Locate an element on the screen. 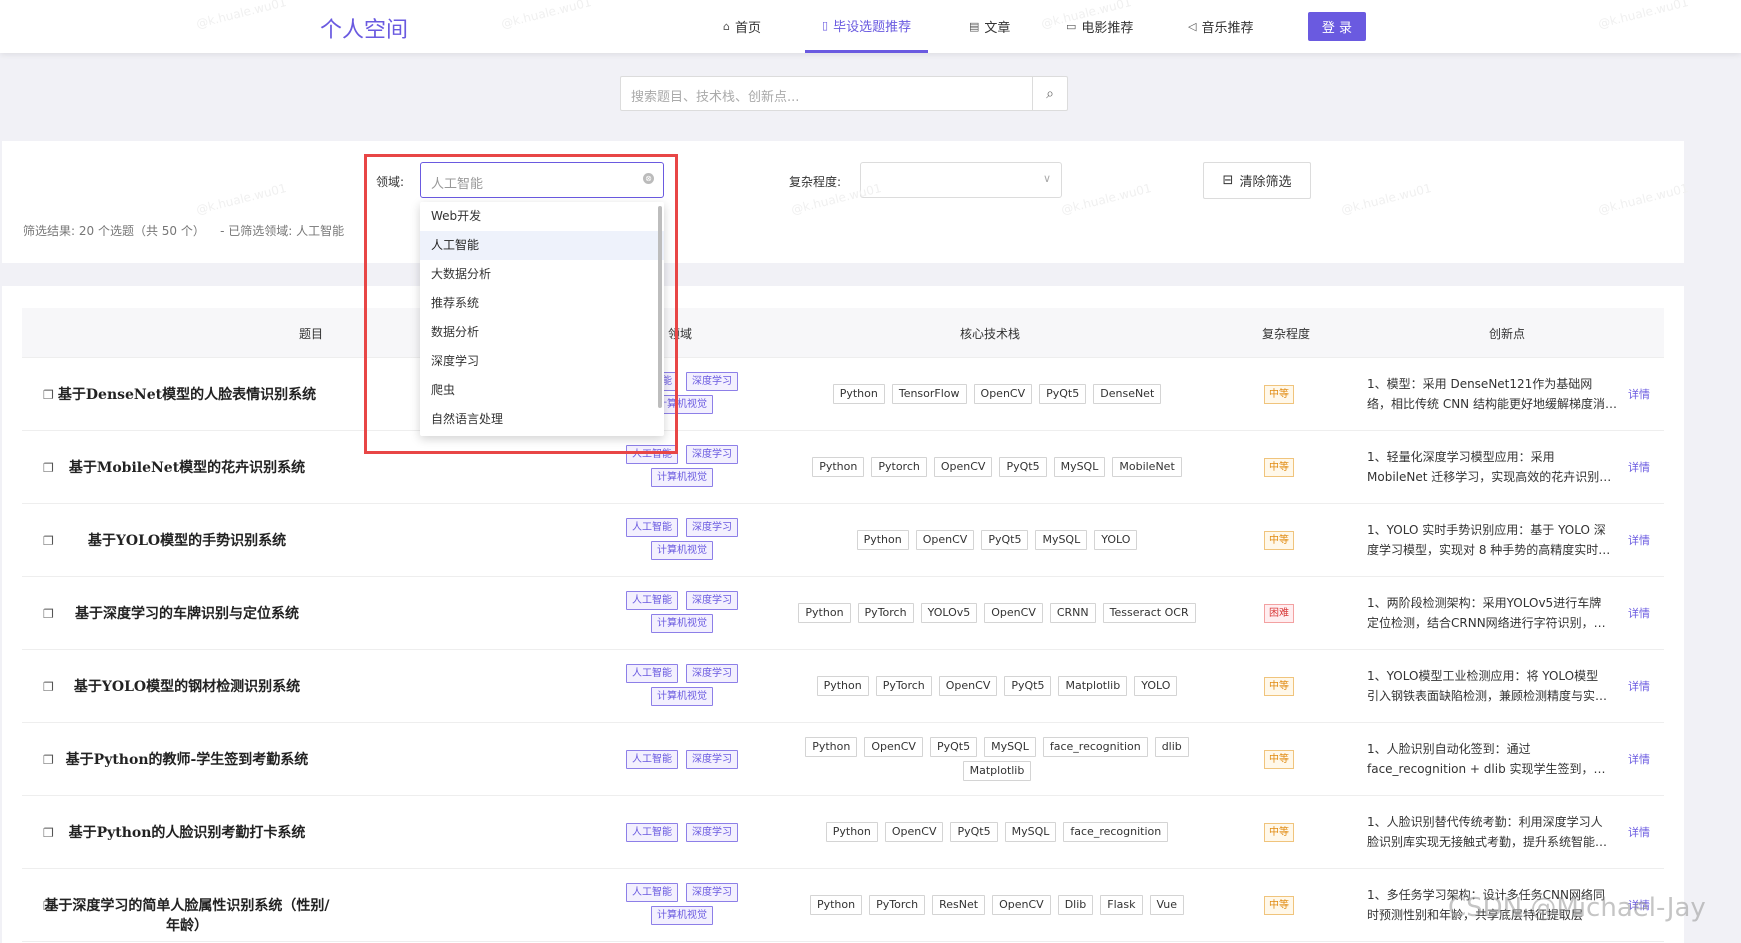 This screenshot has width=1741, height=943. dropdown-option: 推荐系统 is located at coordinates (542, 303).